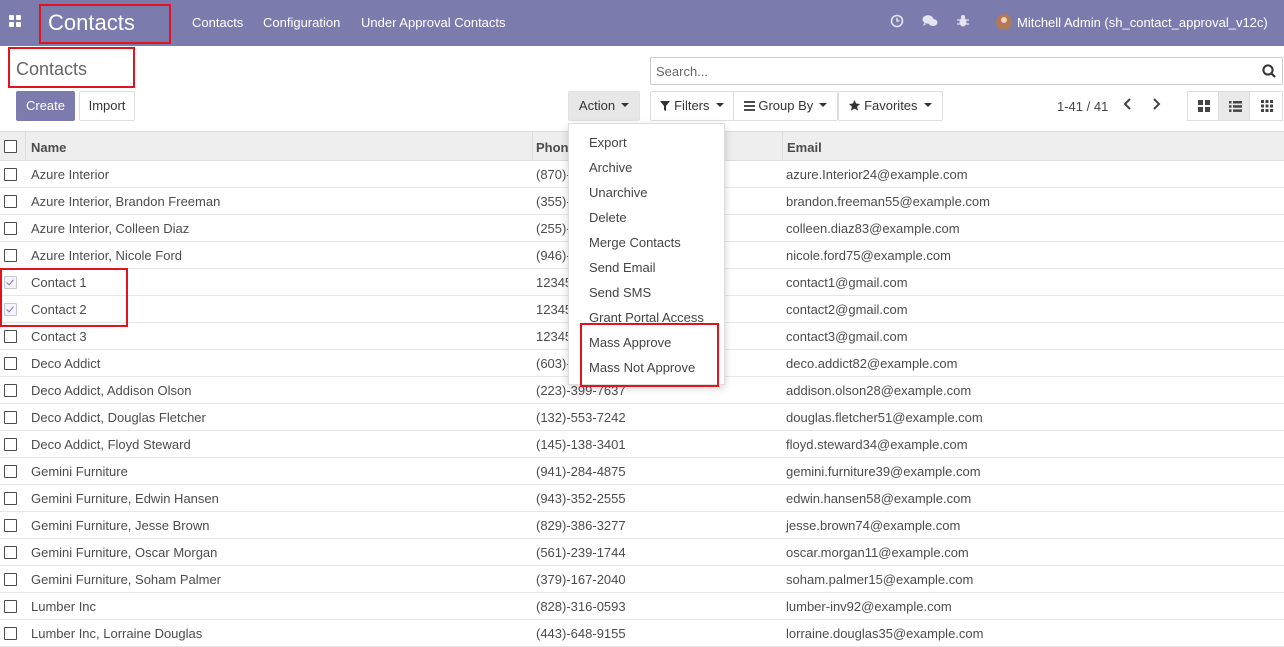 This screenshot has width=1284, height=647. I want to click on cell-phone: (132)-553-7242, so click(581, 417).